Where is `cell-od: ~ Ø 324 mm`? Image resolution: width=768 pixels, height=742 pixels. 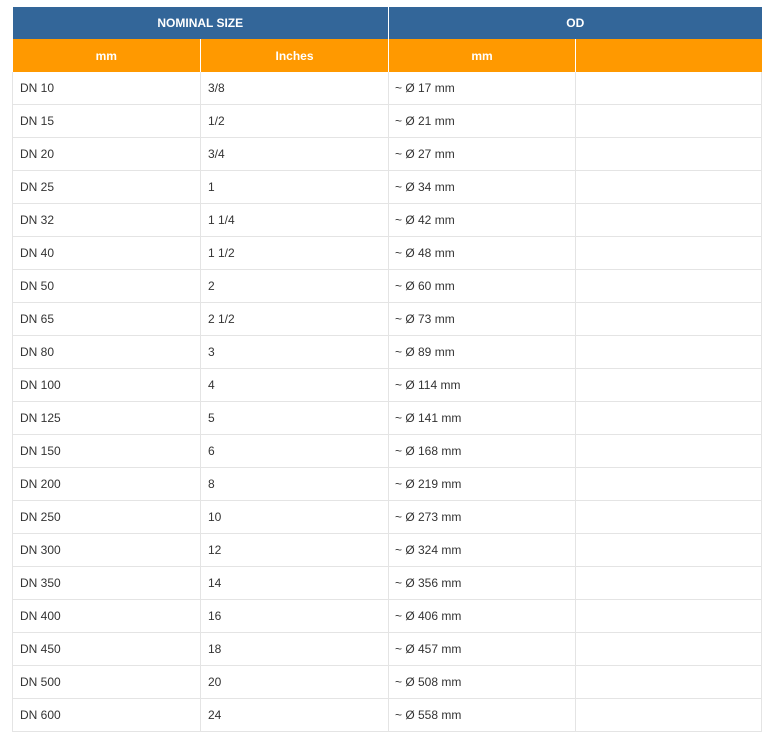
cell-od: ~ Ø 324 mm is located at coordinates (482, 550).